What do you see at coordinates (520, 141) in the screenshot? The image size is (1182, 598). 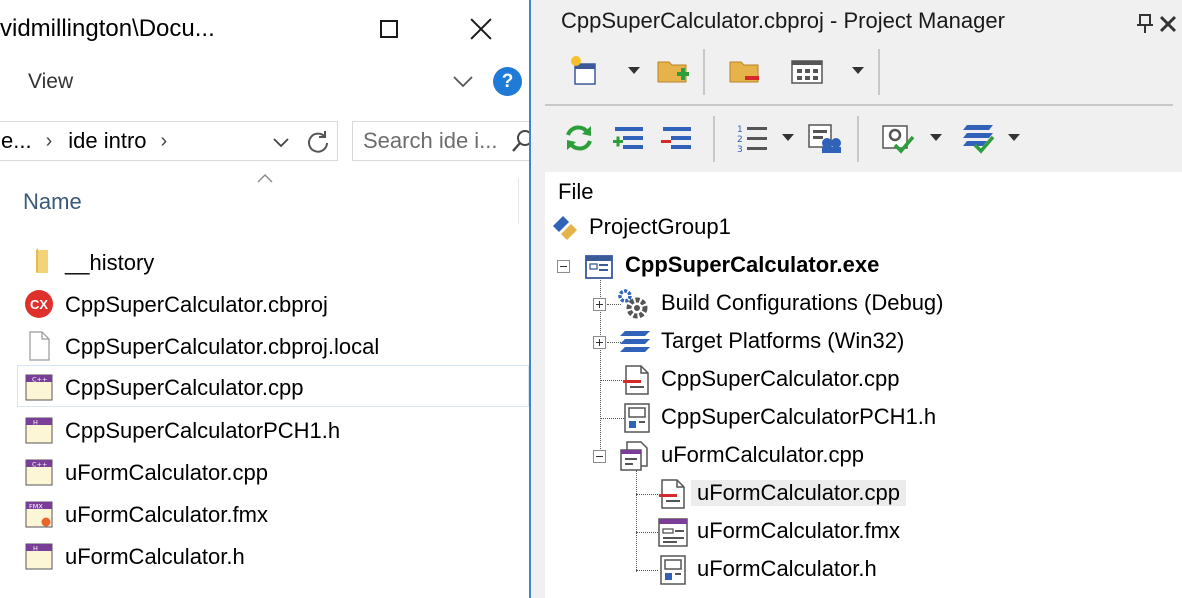 I see `search-icon` at bounding box center [520, 141].